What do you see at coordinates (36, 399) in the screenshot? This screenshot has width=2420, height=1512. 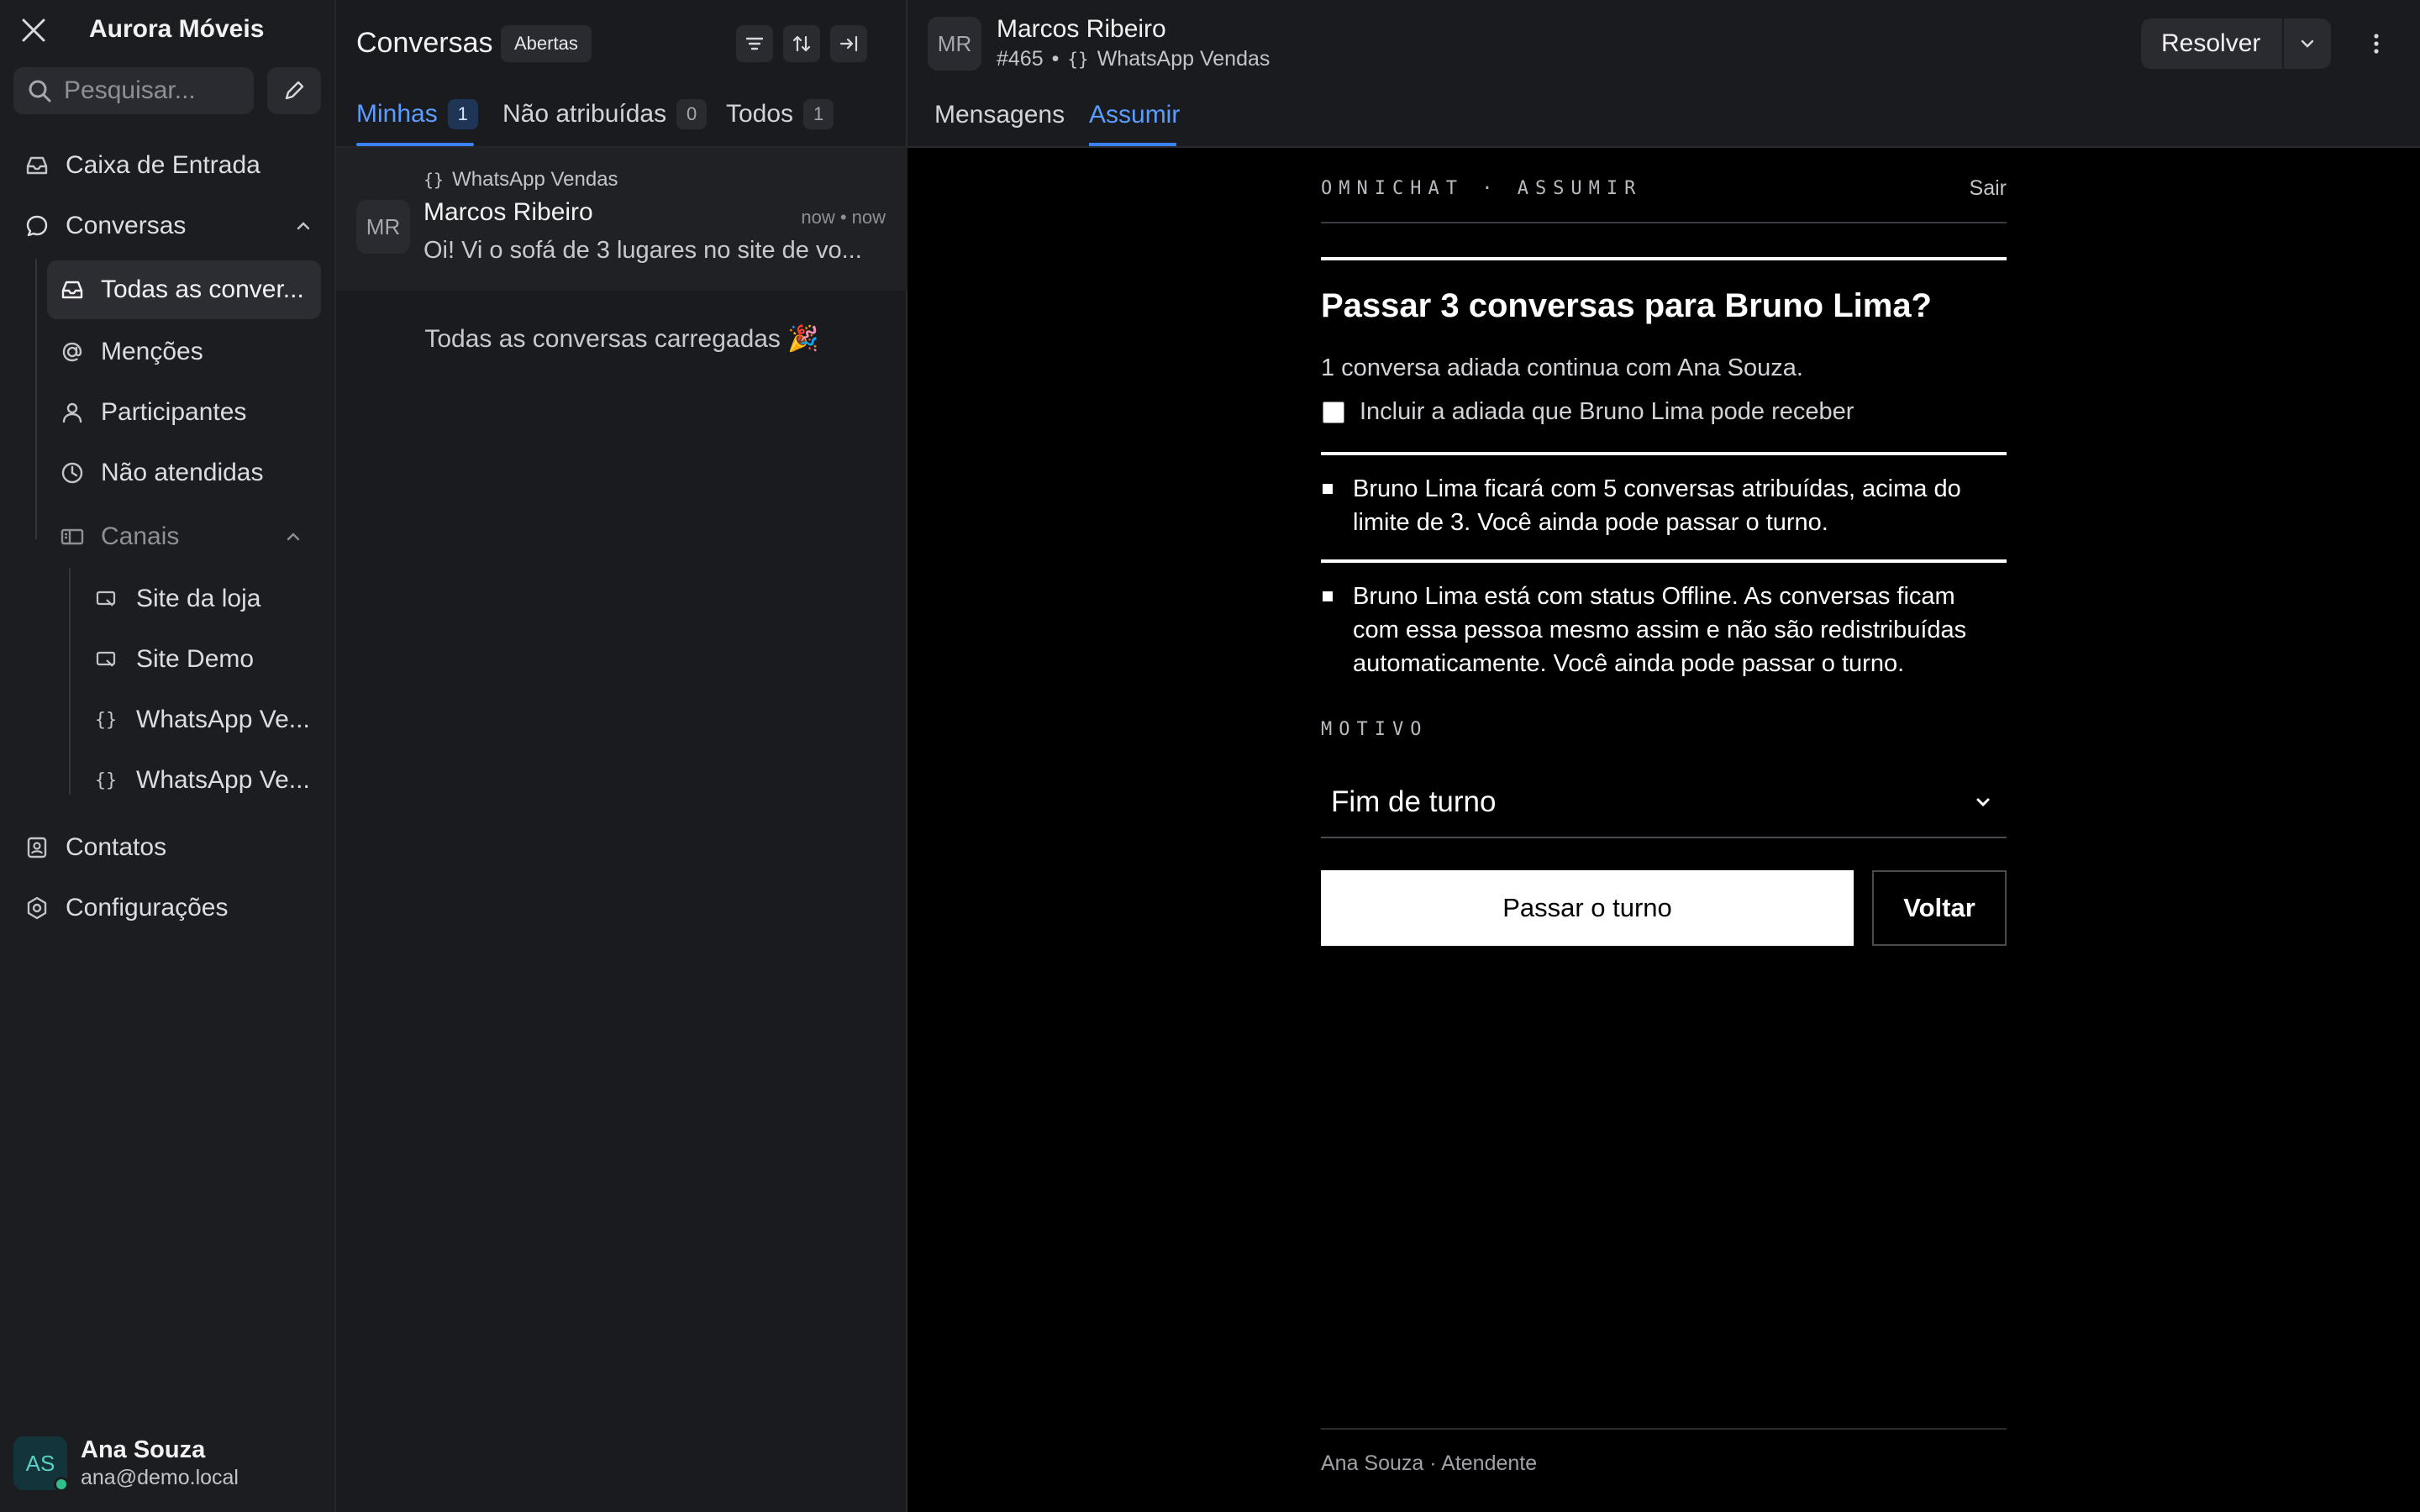 I see `tree-line` at bounding box center [36, 399].